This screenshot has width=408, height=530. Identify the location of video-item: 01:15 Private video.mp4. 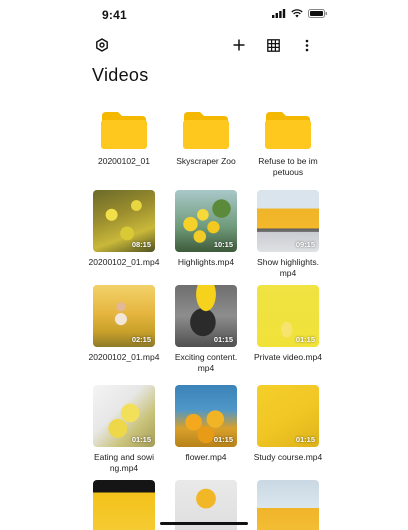
(288, 324).